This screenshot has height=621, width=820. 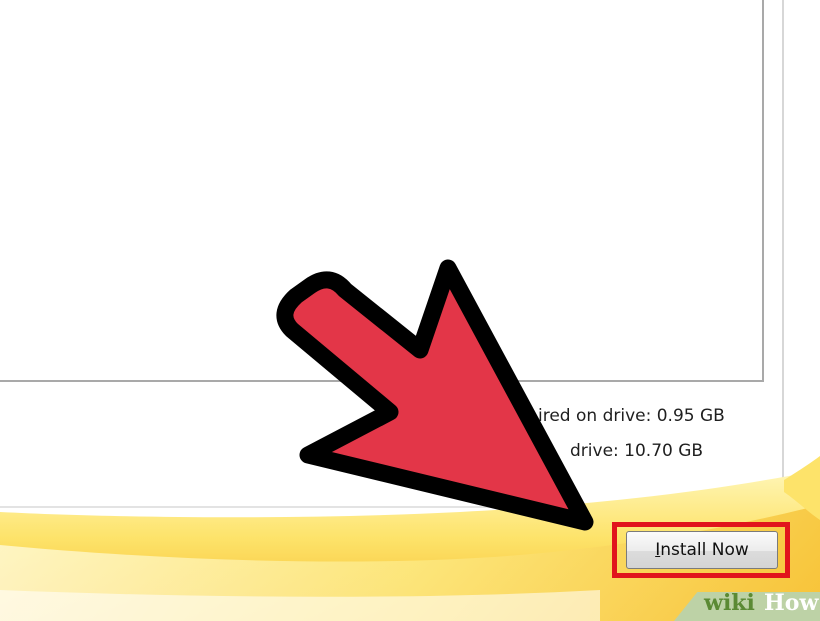 I want to click on watermark-how-text: How, so click(x=791, y=603).